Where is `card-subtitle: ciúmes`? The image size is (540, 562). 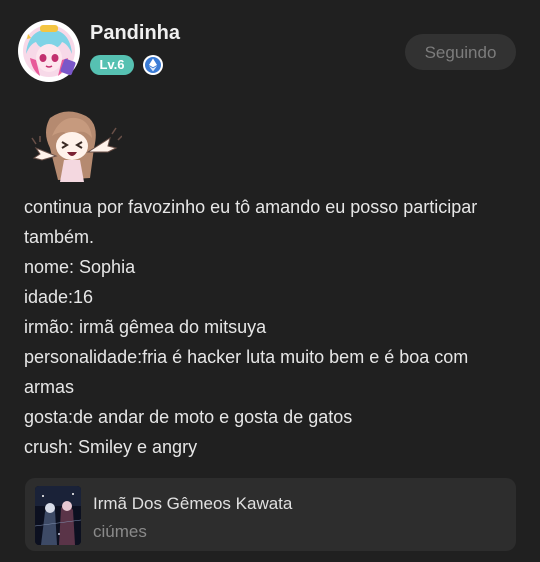
card-subtitle: ciúmes is located at coordinates (120, 531).